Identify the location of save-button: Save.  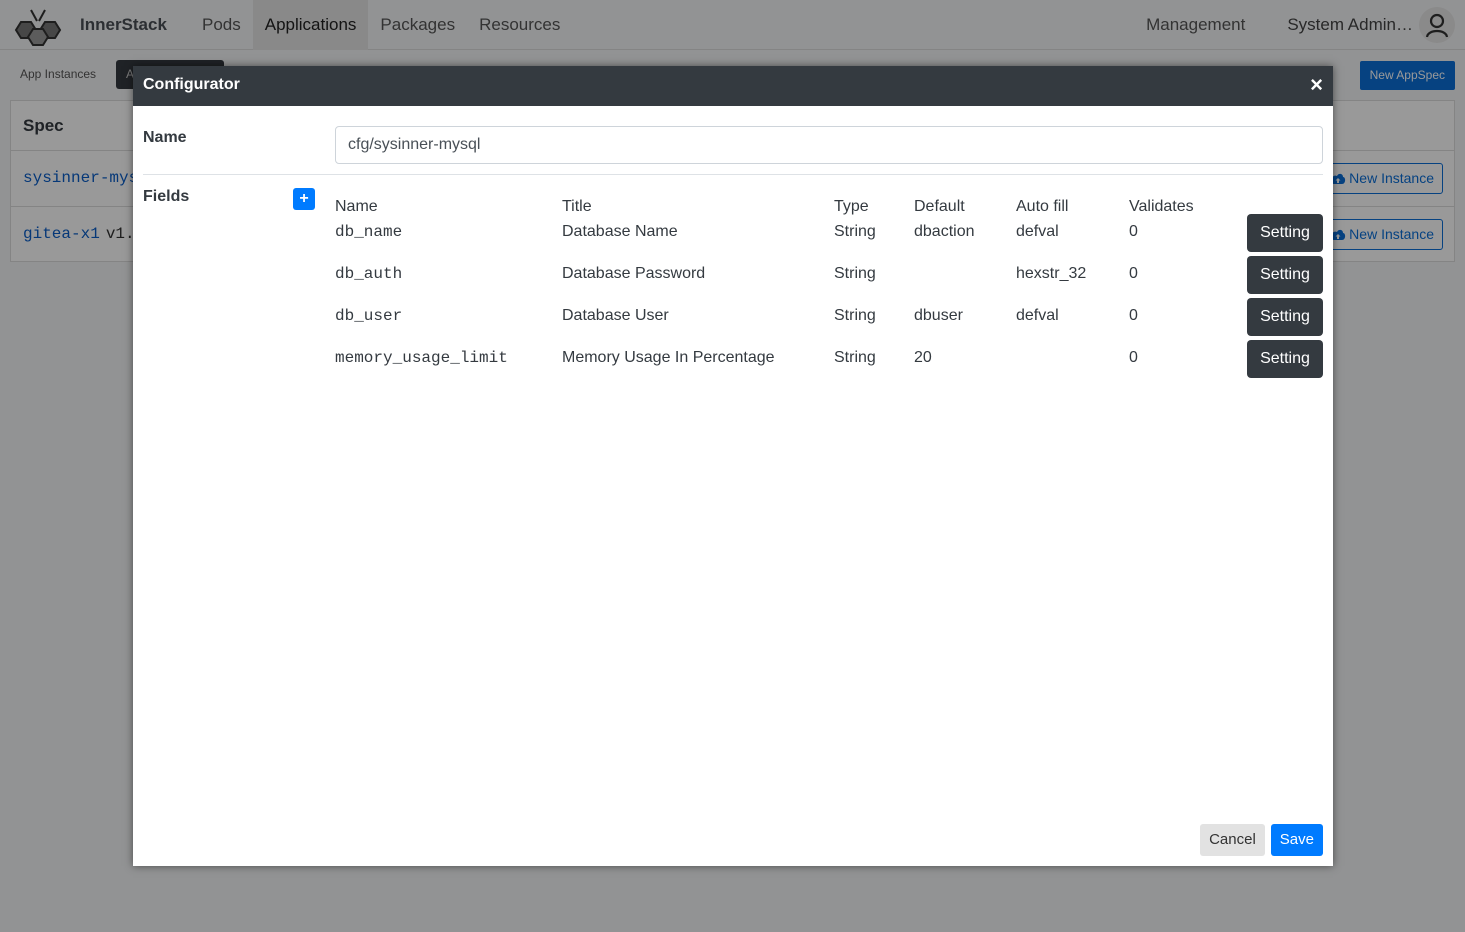
(1296, 840).